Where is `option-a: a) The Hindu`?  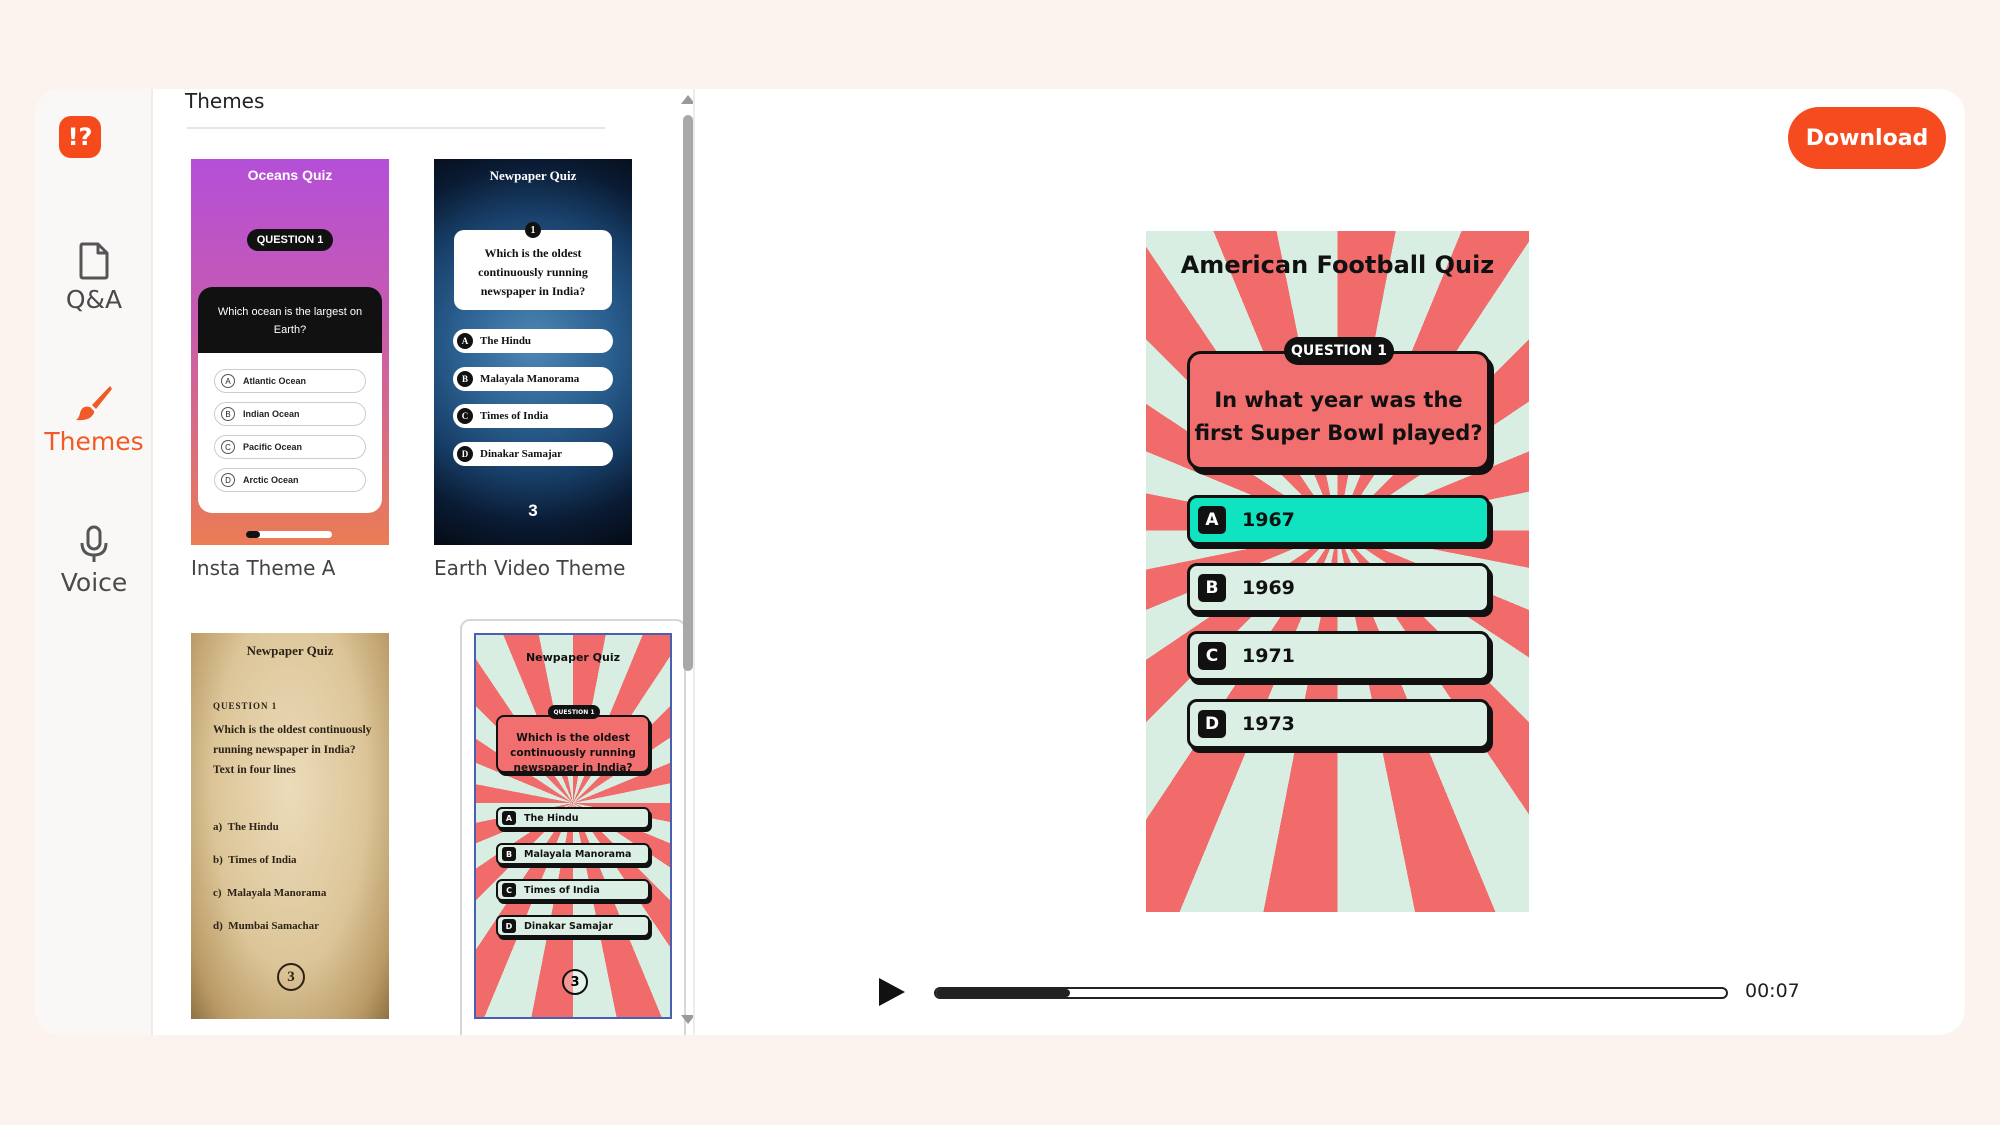
option-a: a) The Hindu is located at coordinates (246, 827).